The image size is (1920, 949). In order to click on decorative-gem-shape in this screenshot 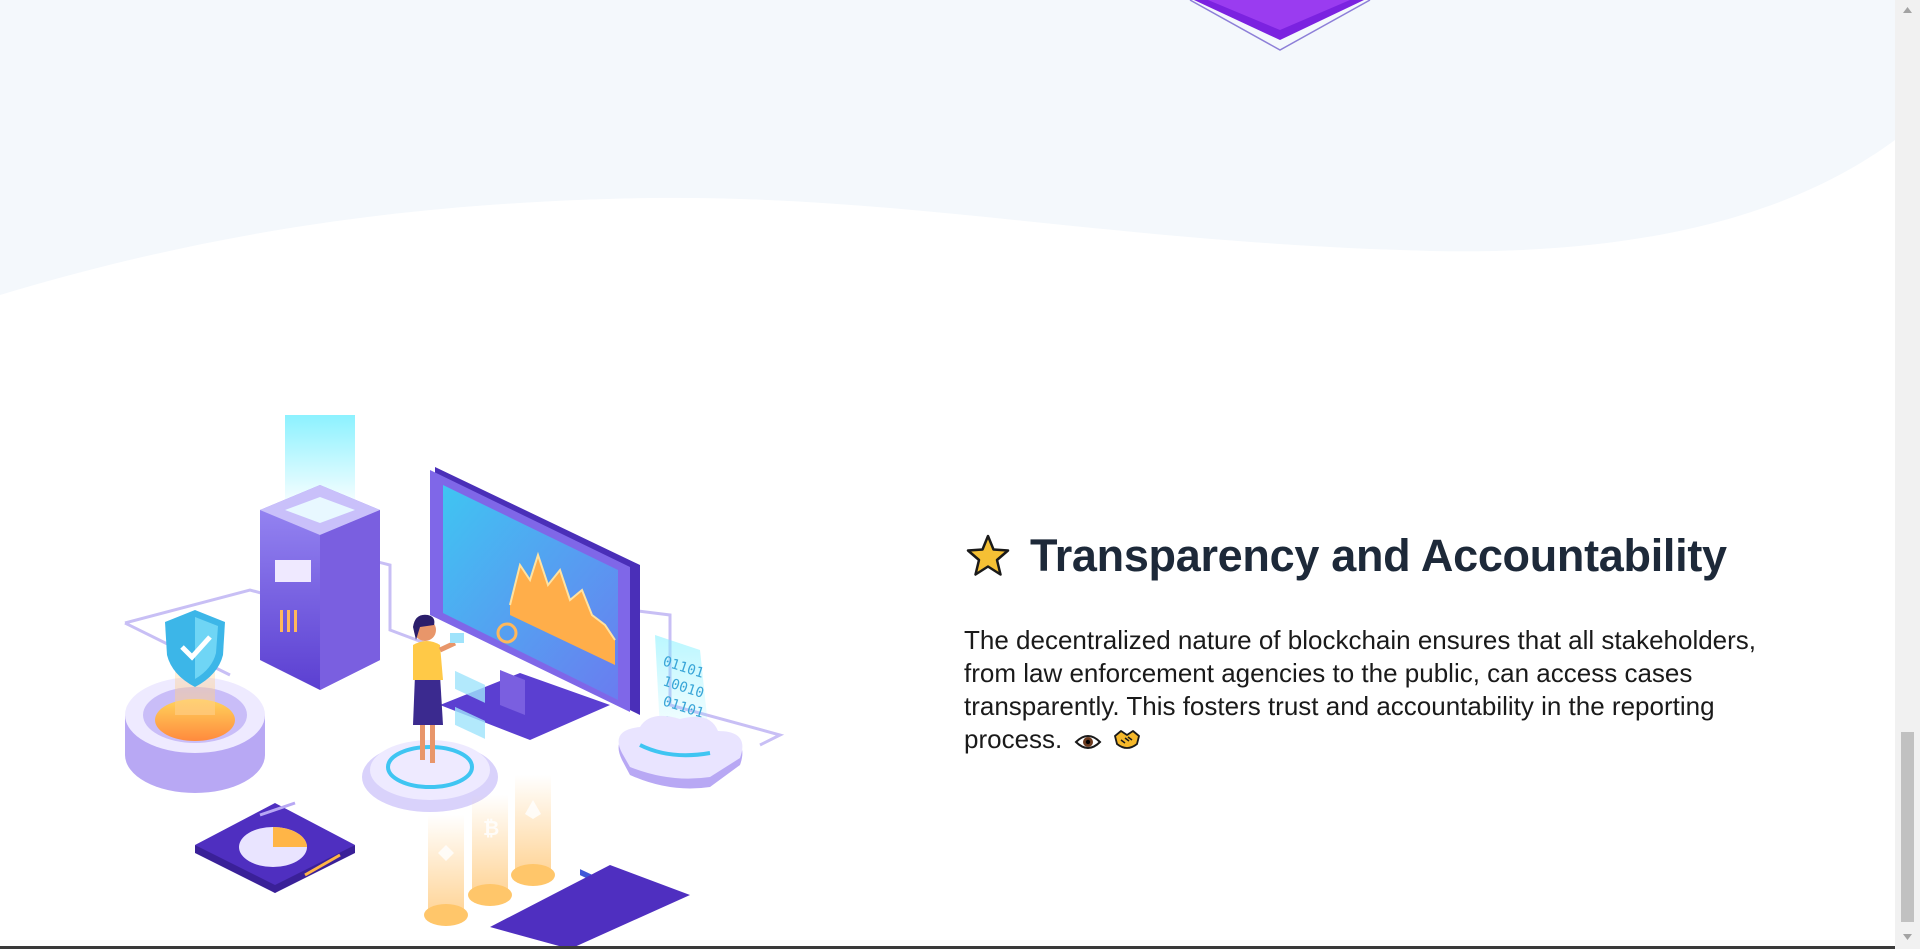, I will do `click(1280, 25)`.